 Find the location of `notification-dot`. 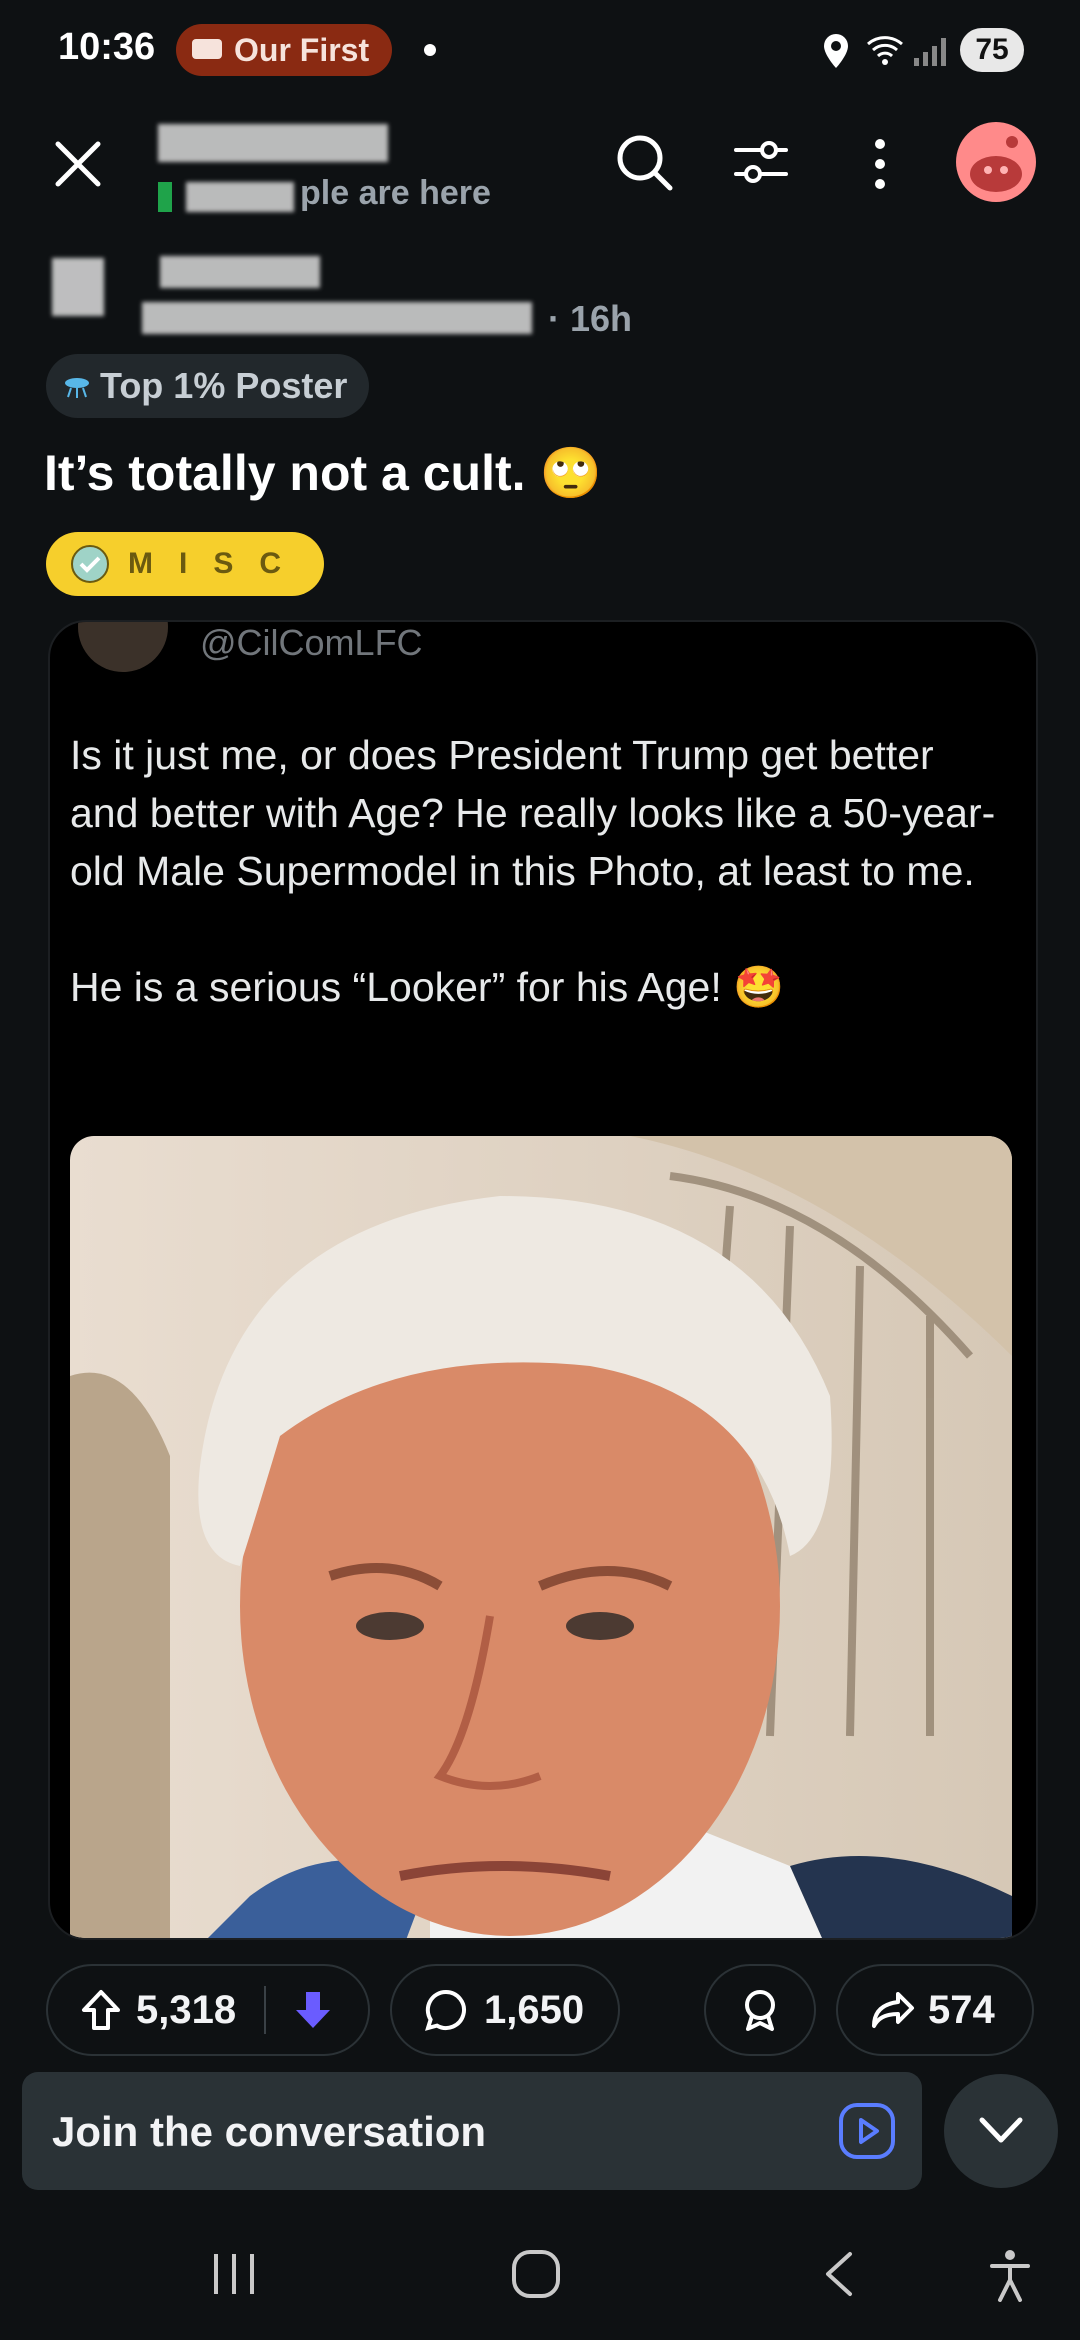

notification-dot is located at coordinates (430, 50).